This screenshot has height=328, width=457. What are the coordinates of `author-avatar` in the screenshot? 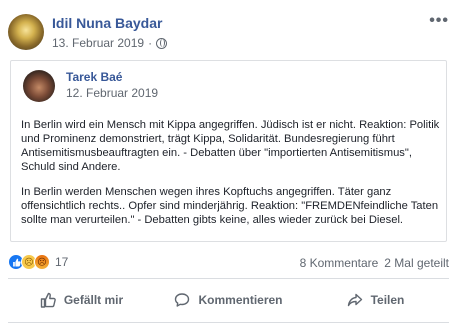 It's located at (26, 32).